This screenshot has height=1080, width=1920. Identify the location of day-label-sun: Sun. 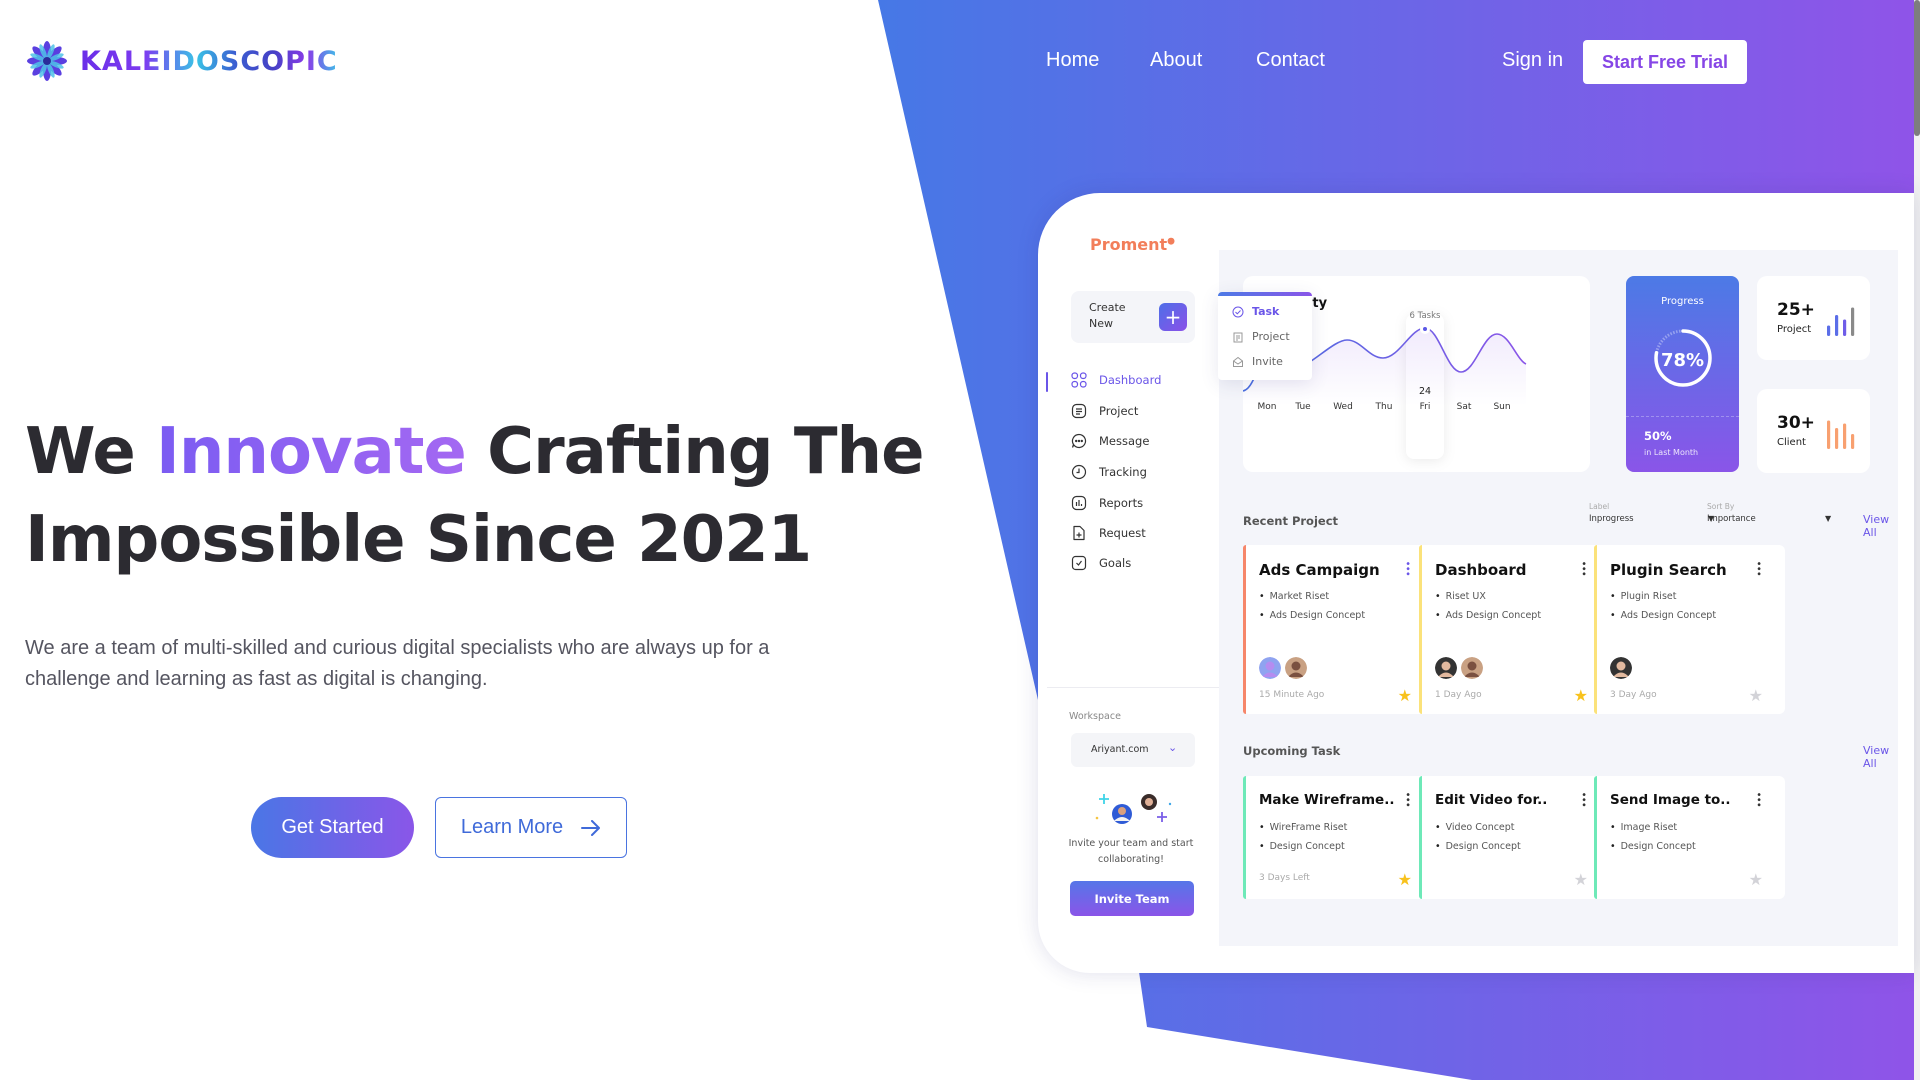
(1501, 407).